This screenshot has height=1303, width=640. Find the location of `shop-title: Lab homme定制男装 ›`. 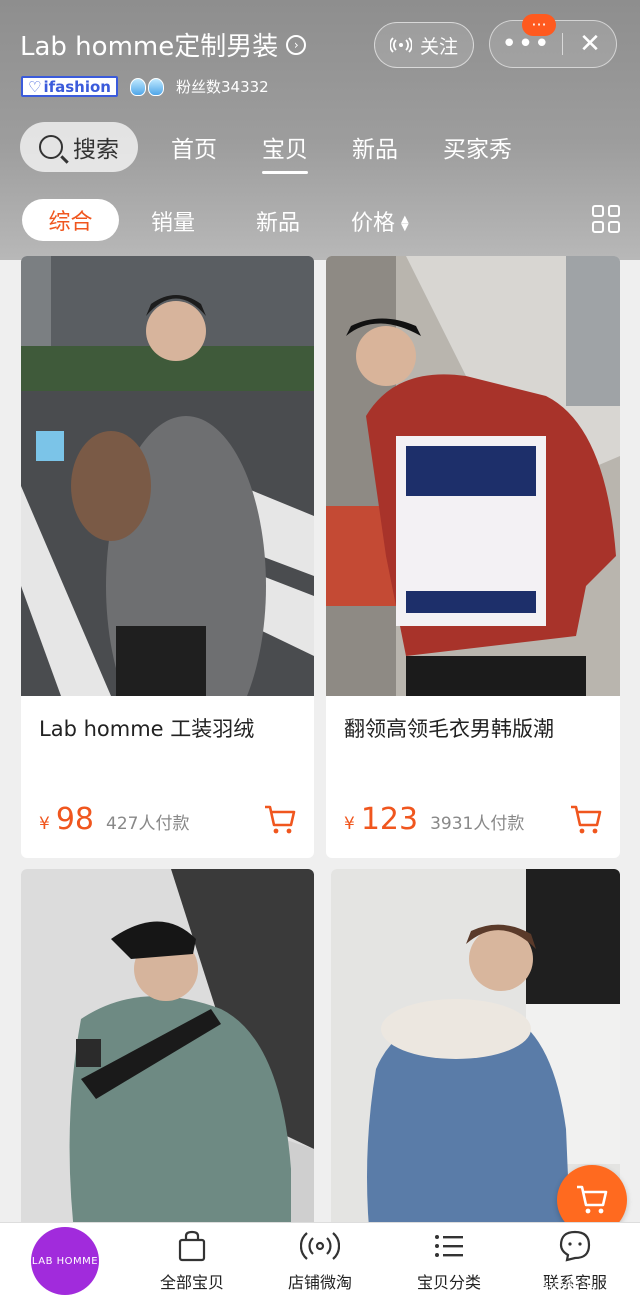

shop-title: Lab homme定制男装 › is located at coordinates (163, 44).